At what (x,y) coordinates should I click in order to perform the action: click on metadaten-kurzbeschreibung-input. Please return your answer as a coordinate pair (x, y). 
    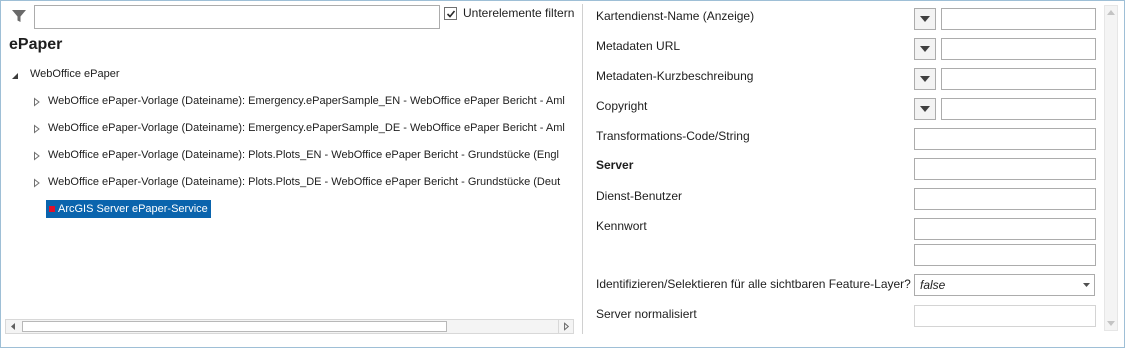
    Looking at the image, I should click on (1018, 79).